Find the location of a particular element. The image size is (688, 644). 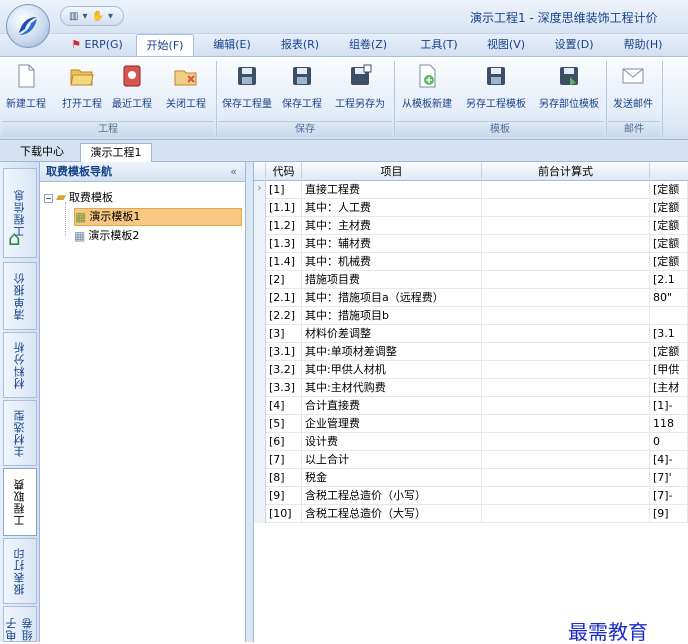

tab-erp: ⚑ ERP(G) is located at coordinates (97, 45).